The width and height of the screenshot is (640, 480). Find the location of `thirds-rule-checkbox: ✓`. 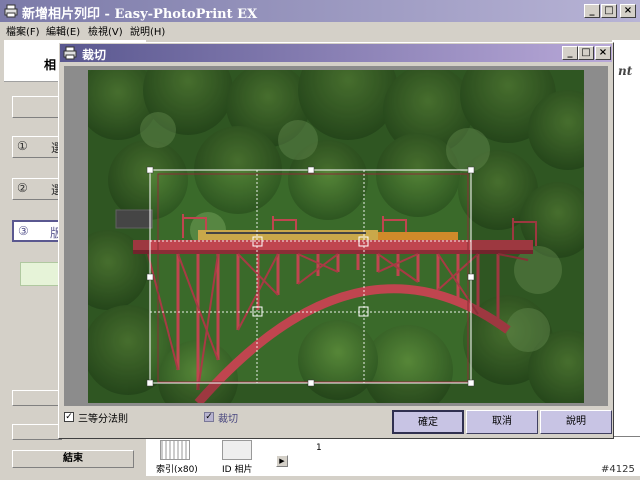

thirds-rule-checkbox: ✓ is located at coordinates (69, 417).